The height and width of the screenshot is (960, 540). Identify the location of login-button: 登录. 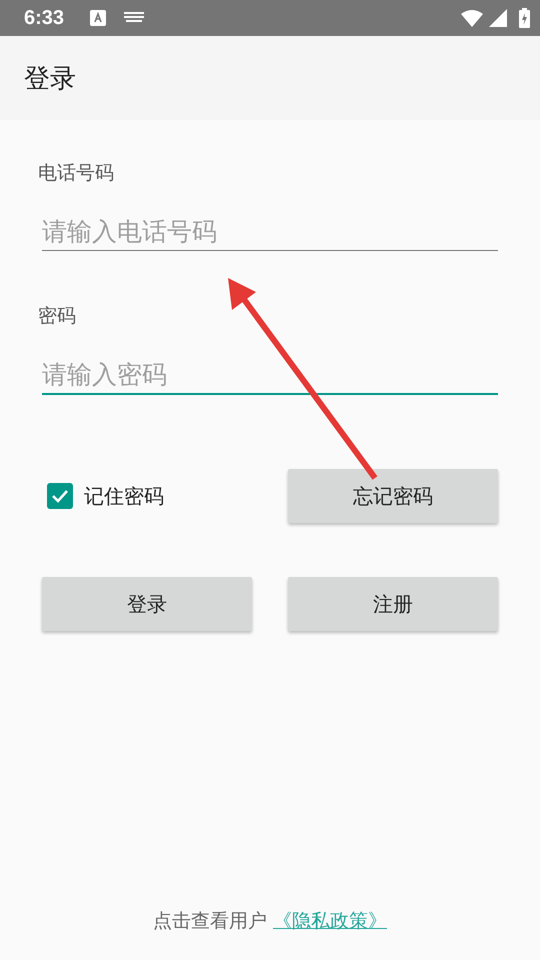
(147, 604).